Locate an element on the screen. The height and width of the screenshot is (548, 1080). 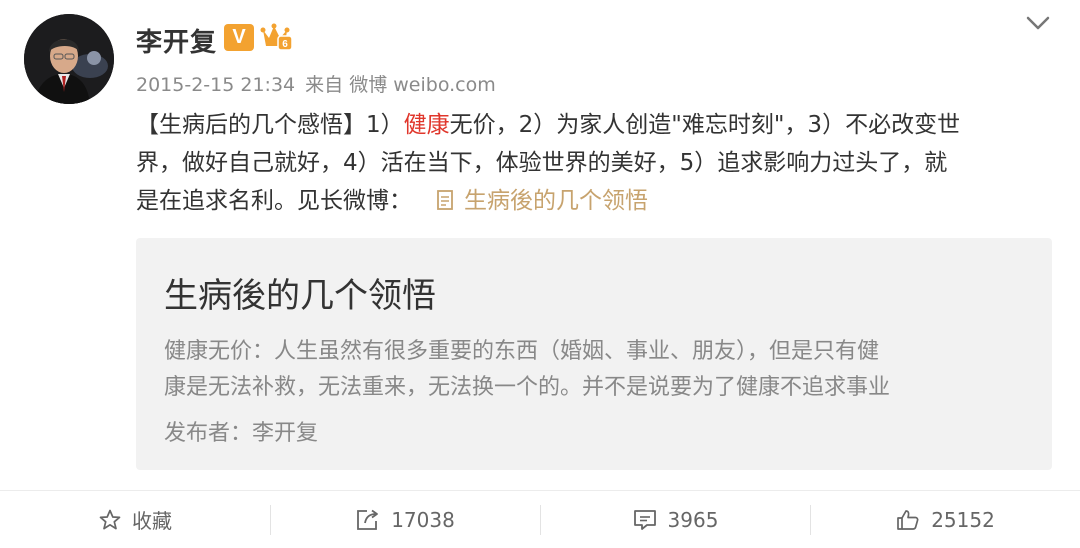
card-author: 发布者：李开复 is located at coordinates (241, 433).